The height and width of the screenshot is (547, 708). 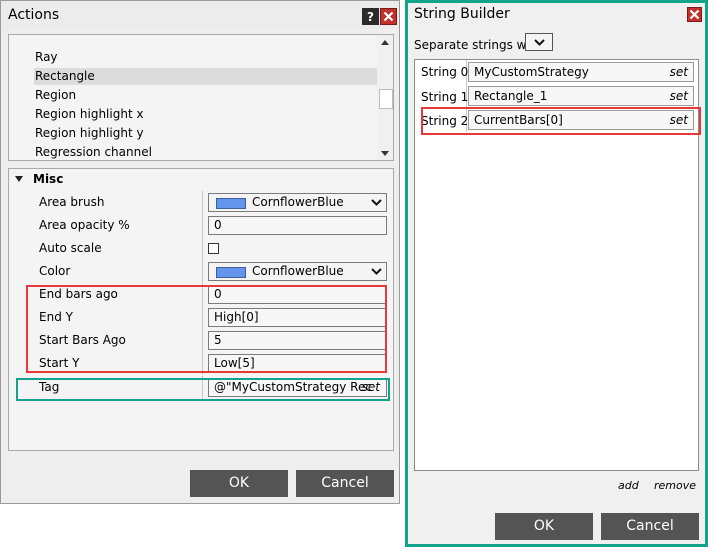 I want to click on list-item: Regression channel, so click(x=206, y=152).